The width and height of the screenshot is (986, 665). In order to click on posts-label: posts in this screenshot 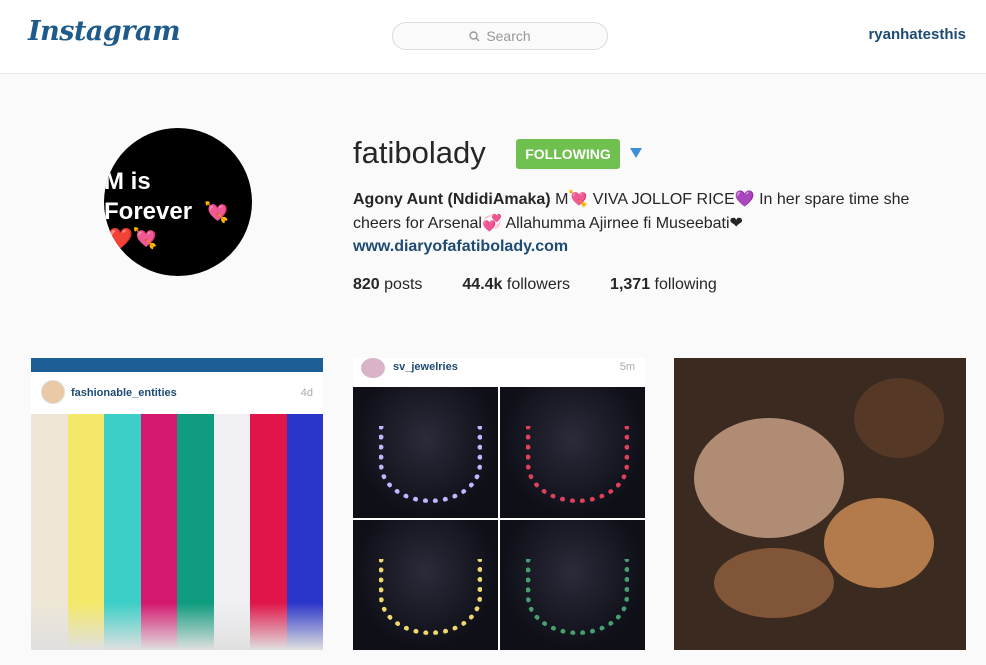, I will do `click(403, 284)`.